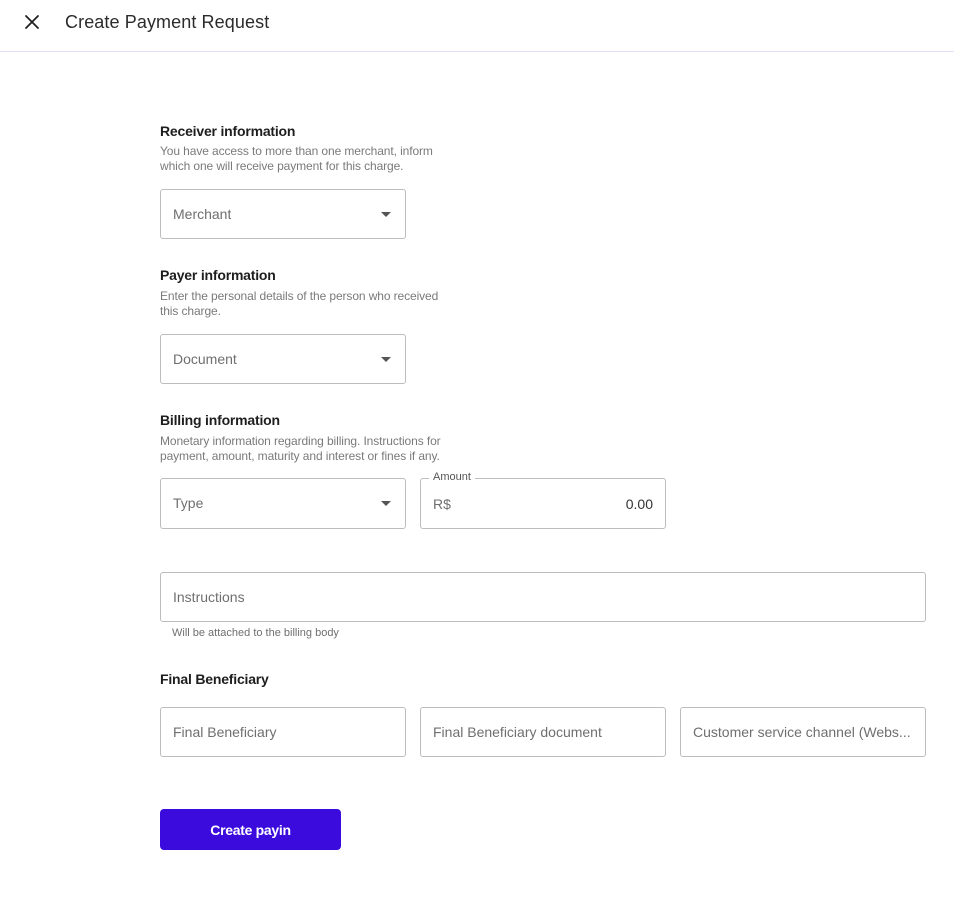  Describe the element at coordinates (543, 500) in the screenshot. I see `amount-input: Amount R$ 0.00` at that location.